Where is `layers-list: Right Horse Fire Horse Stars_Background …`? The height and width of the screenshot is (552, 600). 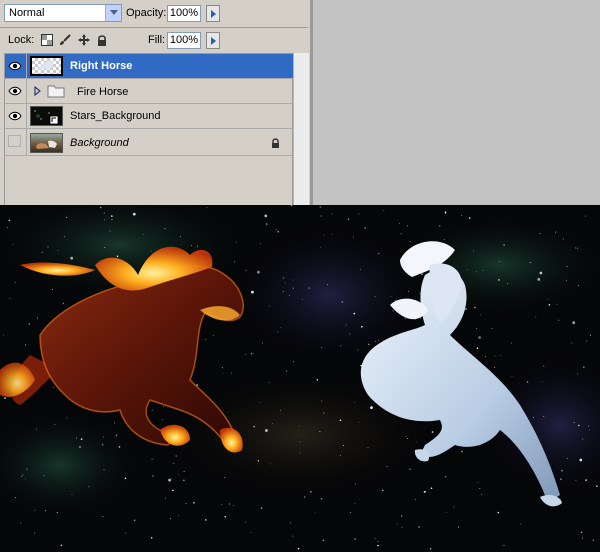
layers-list: Right Horse Fire Horse Stars_Background … is located at coordinates (148, 129).